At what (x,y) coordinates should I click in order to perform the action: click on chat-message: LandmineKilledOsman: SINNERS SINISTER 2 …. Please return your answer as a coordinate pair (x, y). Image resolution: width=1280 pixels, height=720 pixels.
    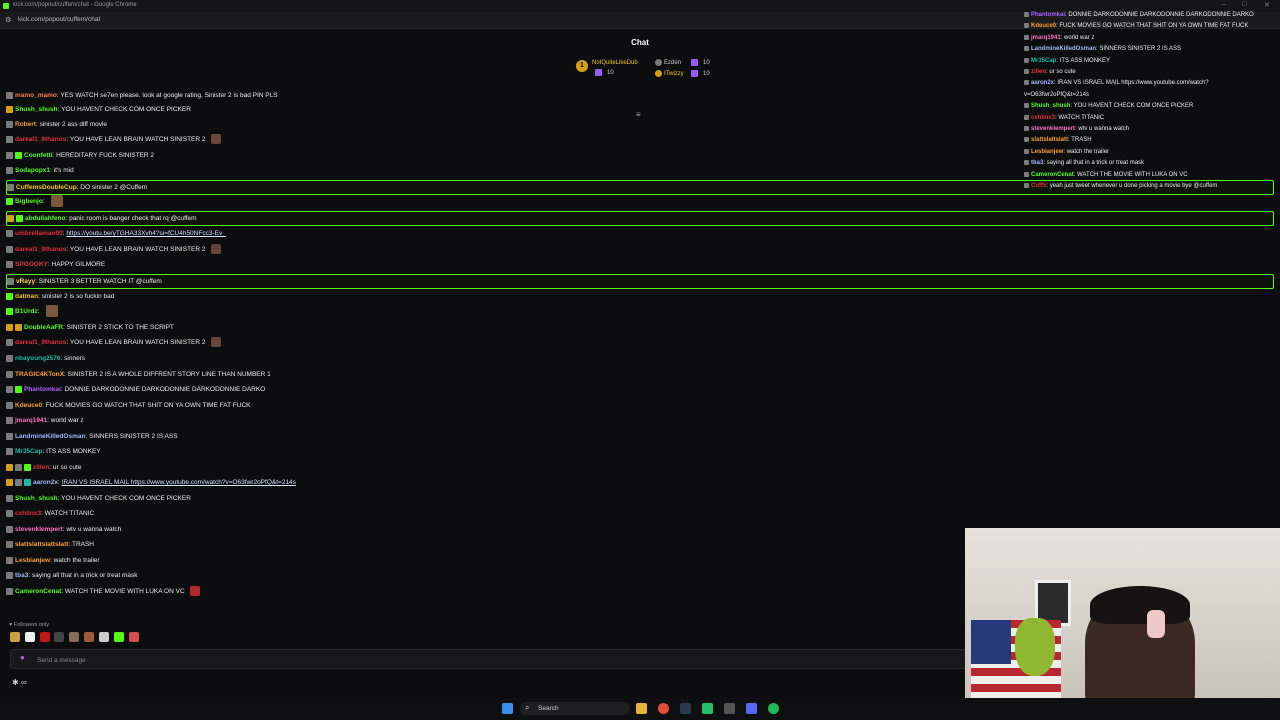
    Looking at the image, I should click on (639, 437).